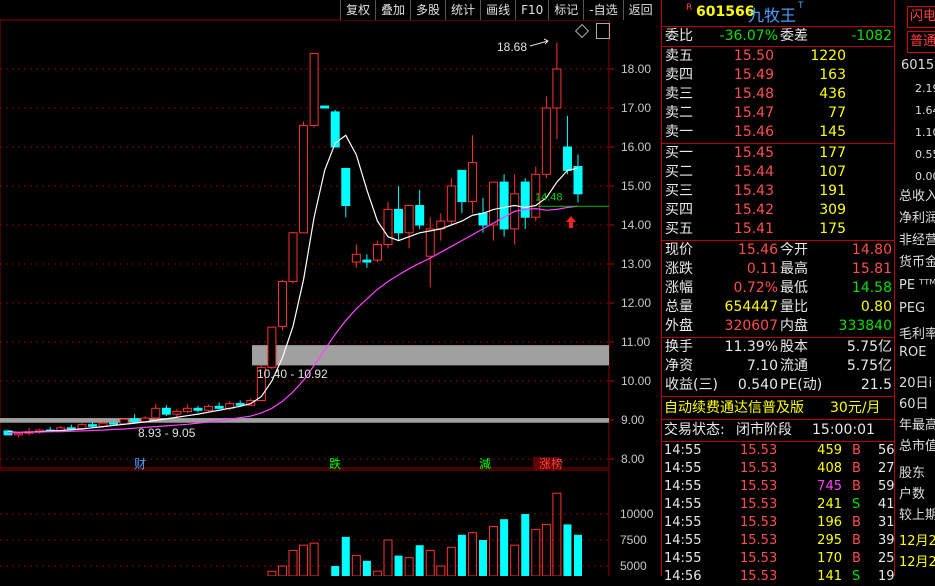 The image size is (935, 586). What do you see at coordinates (772, 14) in the screenshot?
I see `stock-name: 九牧王` at bounding box center [772, 14].